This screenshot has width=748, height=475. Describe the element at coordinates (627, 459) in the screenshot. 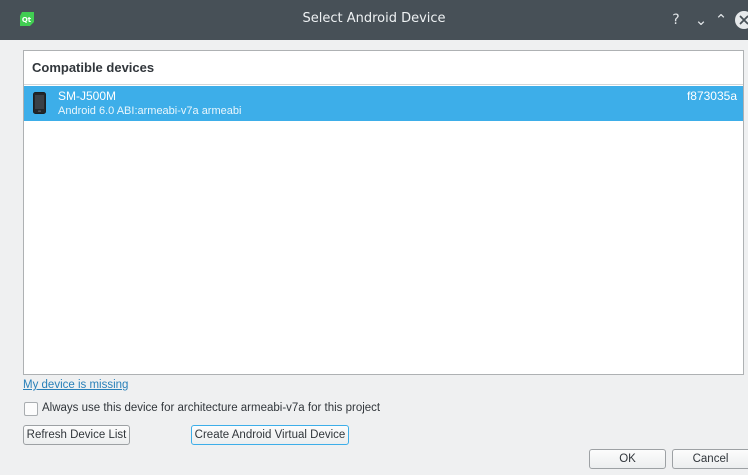

I see `ok-button: OK` at that location.